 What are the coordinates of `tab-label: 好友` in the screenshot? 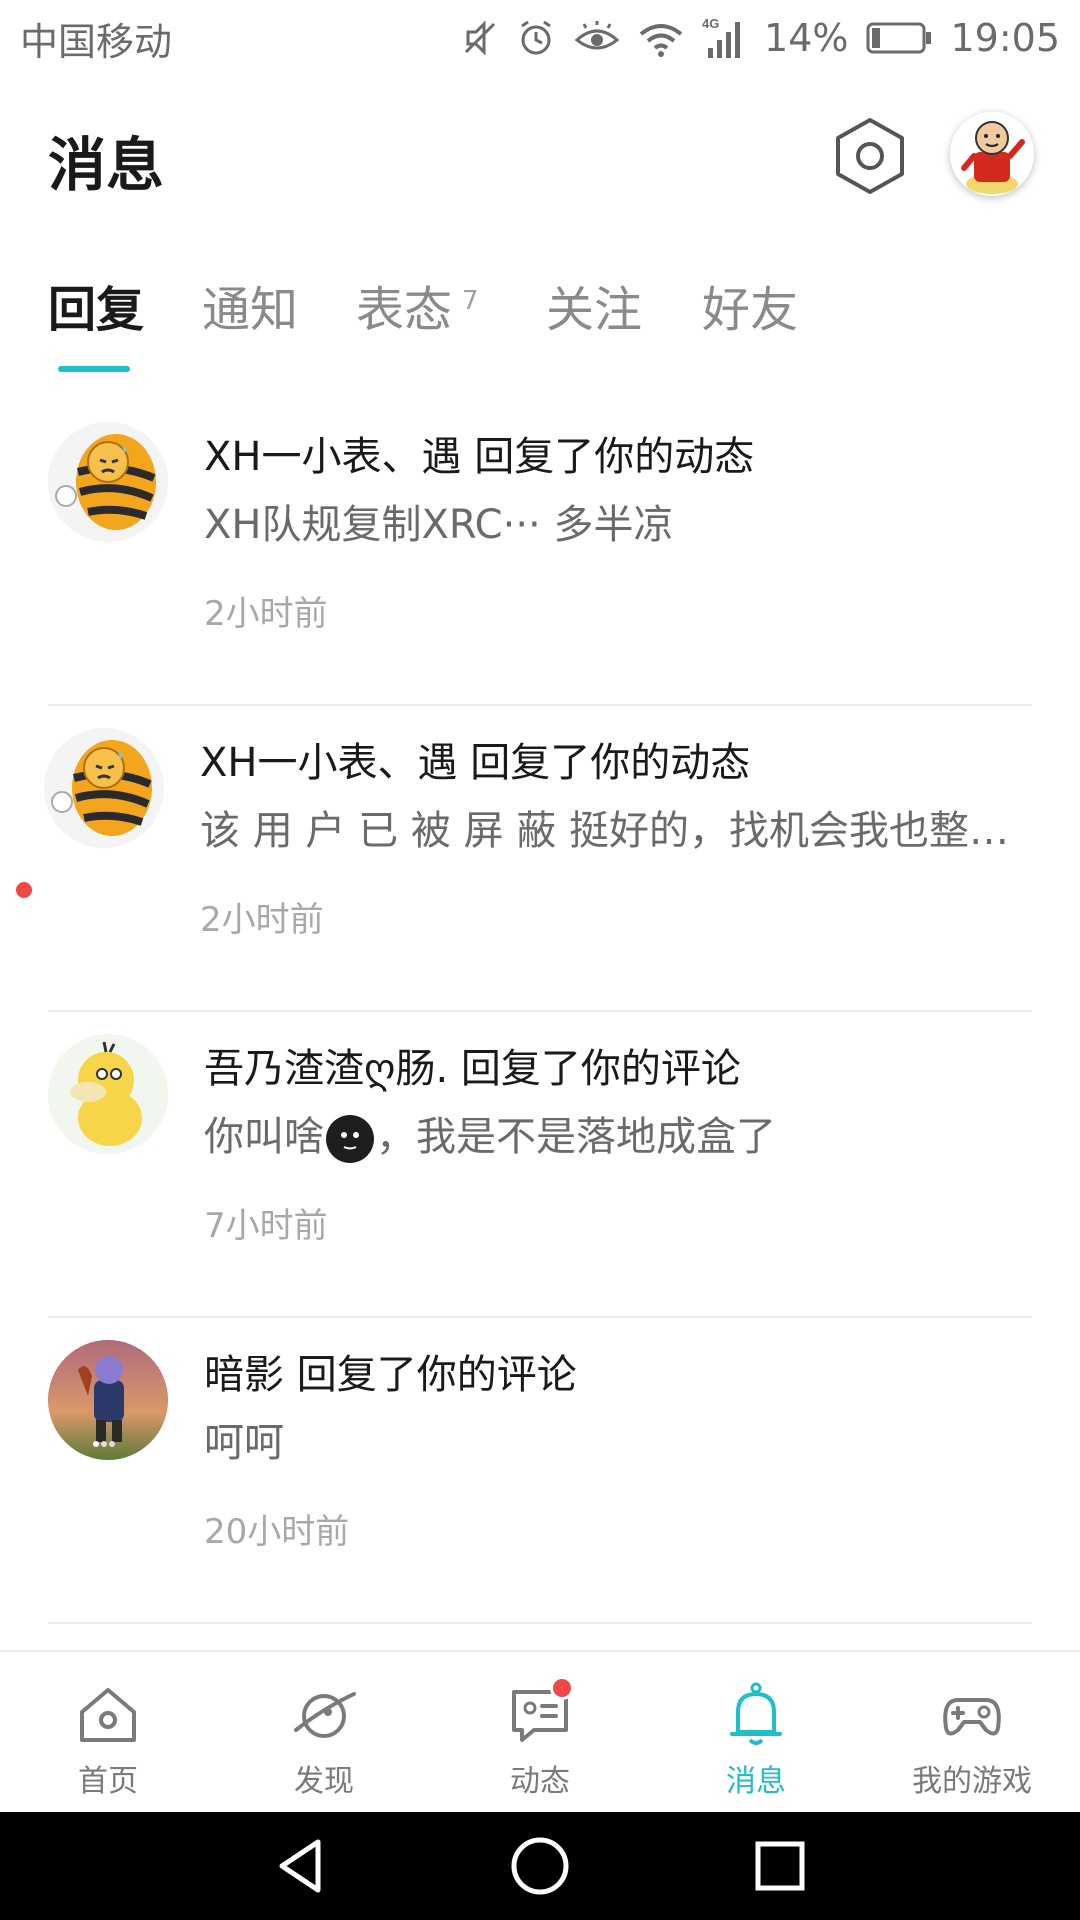 It's located at (750, 310).